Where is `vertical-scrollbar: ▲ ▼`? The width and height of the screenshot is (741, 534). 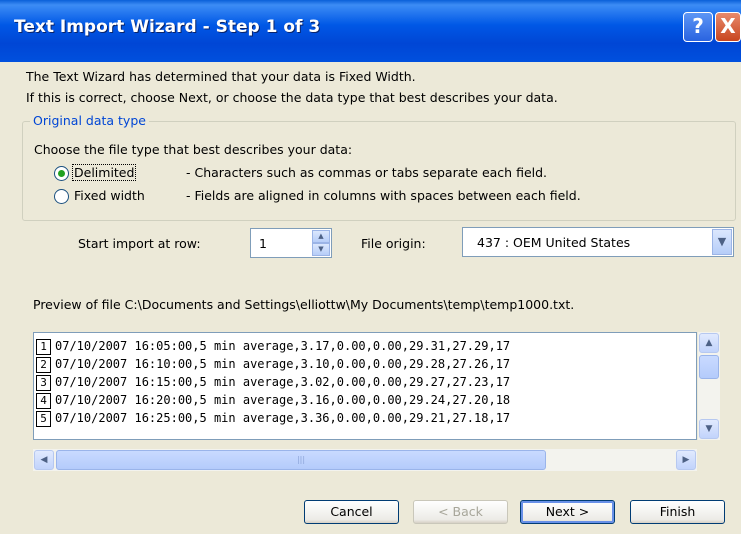 vertical-scrollbar: ▲ ▼ is located at coordinates (709, 386).